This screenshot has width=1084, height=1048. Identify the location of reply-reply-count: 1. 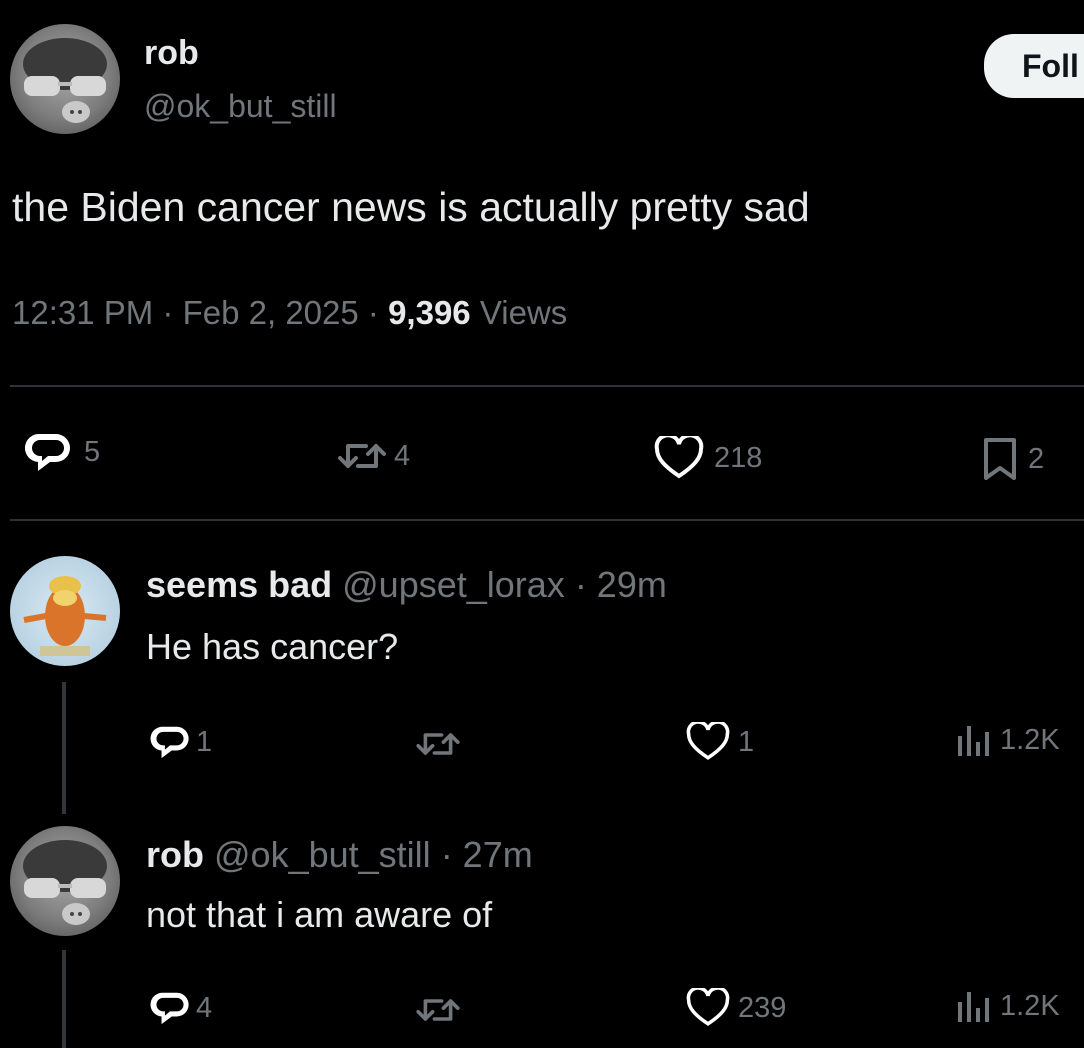
(204, 741).